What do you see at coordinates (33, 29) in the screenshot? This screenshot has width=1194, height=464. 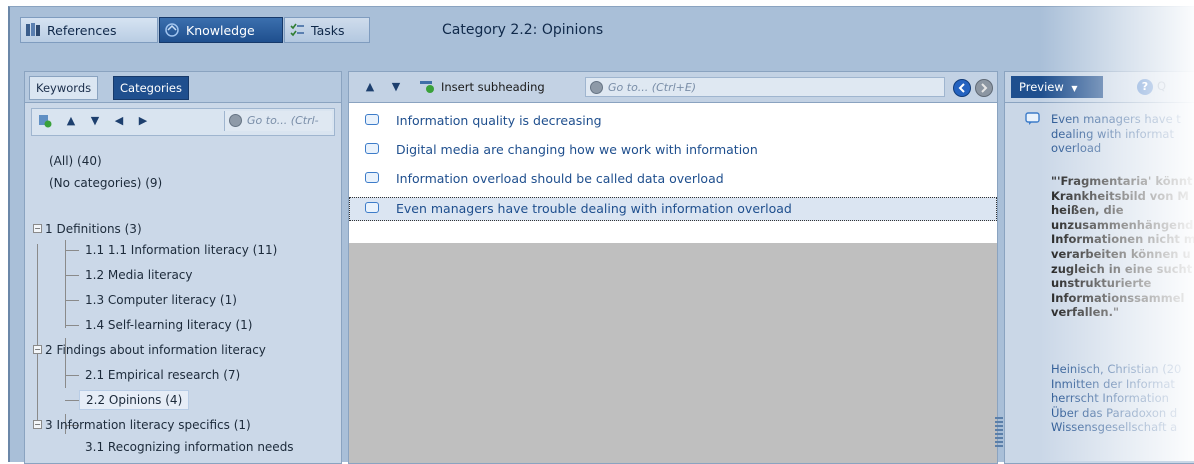 I see `books-icon` at bounding box center [33, 29].